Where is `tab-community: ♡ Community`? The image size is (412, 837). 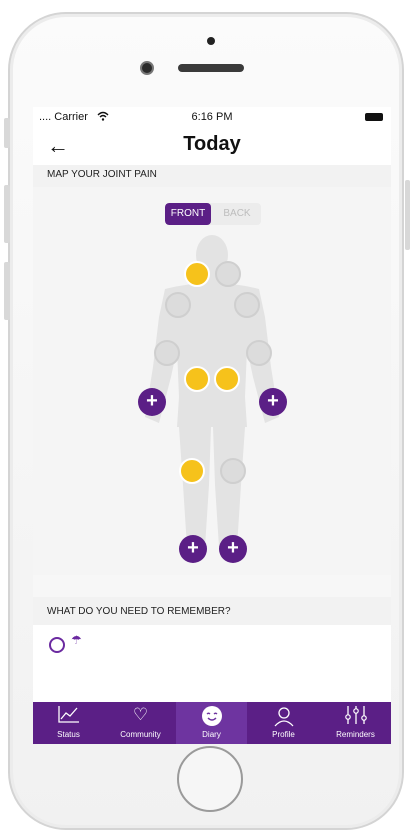 tab-community: ♡ Community is located at coordinates (140, 723).